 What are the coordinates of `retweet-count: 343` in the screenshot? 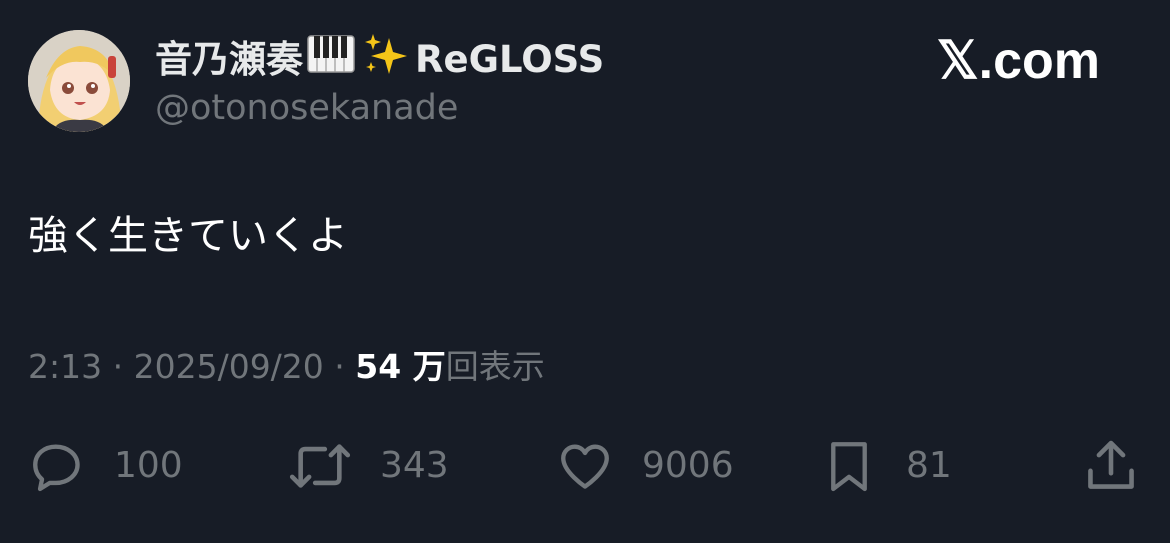 It's located at (414, 465).